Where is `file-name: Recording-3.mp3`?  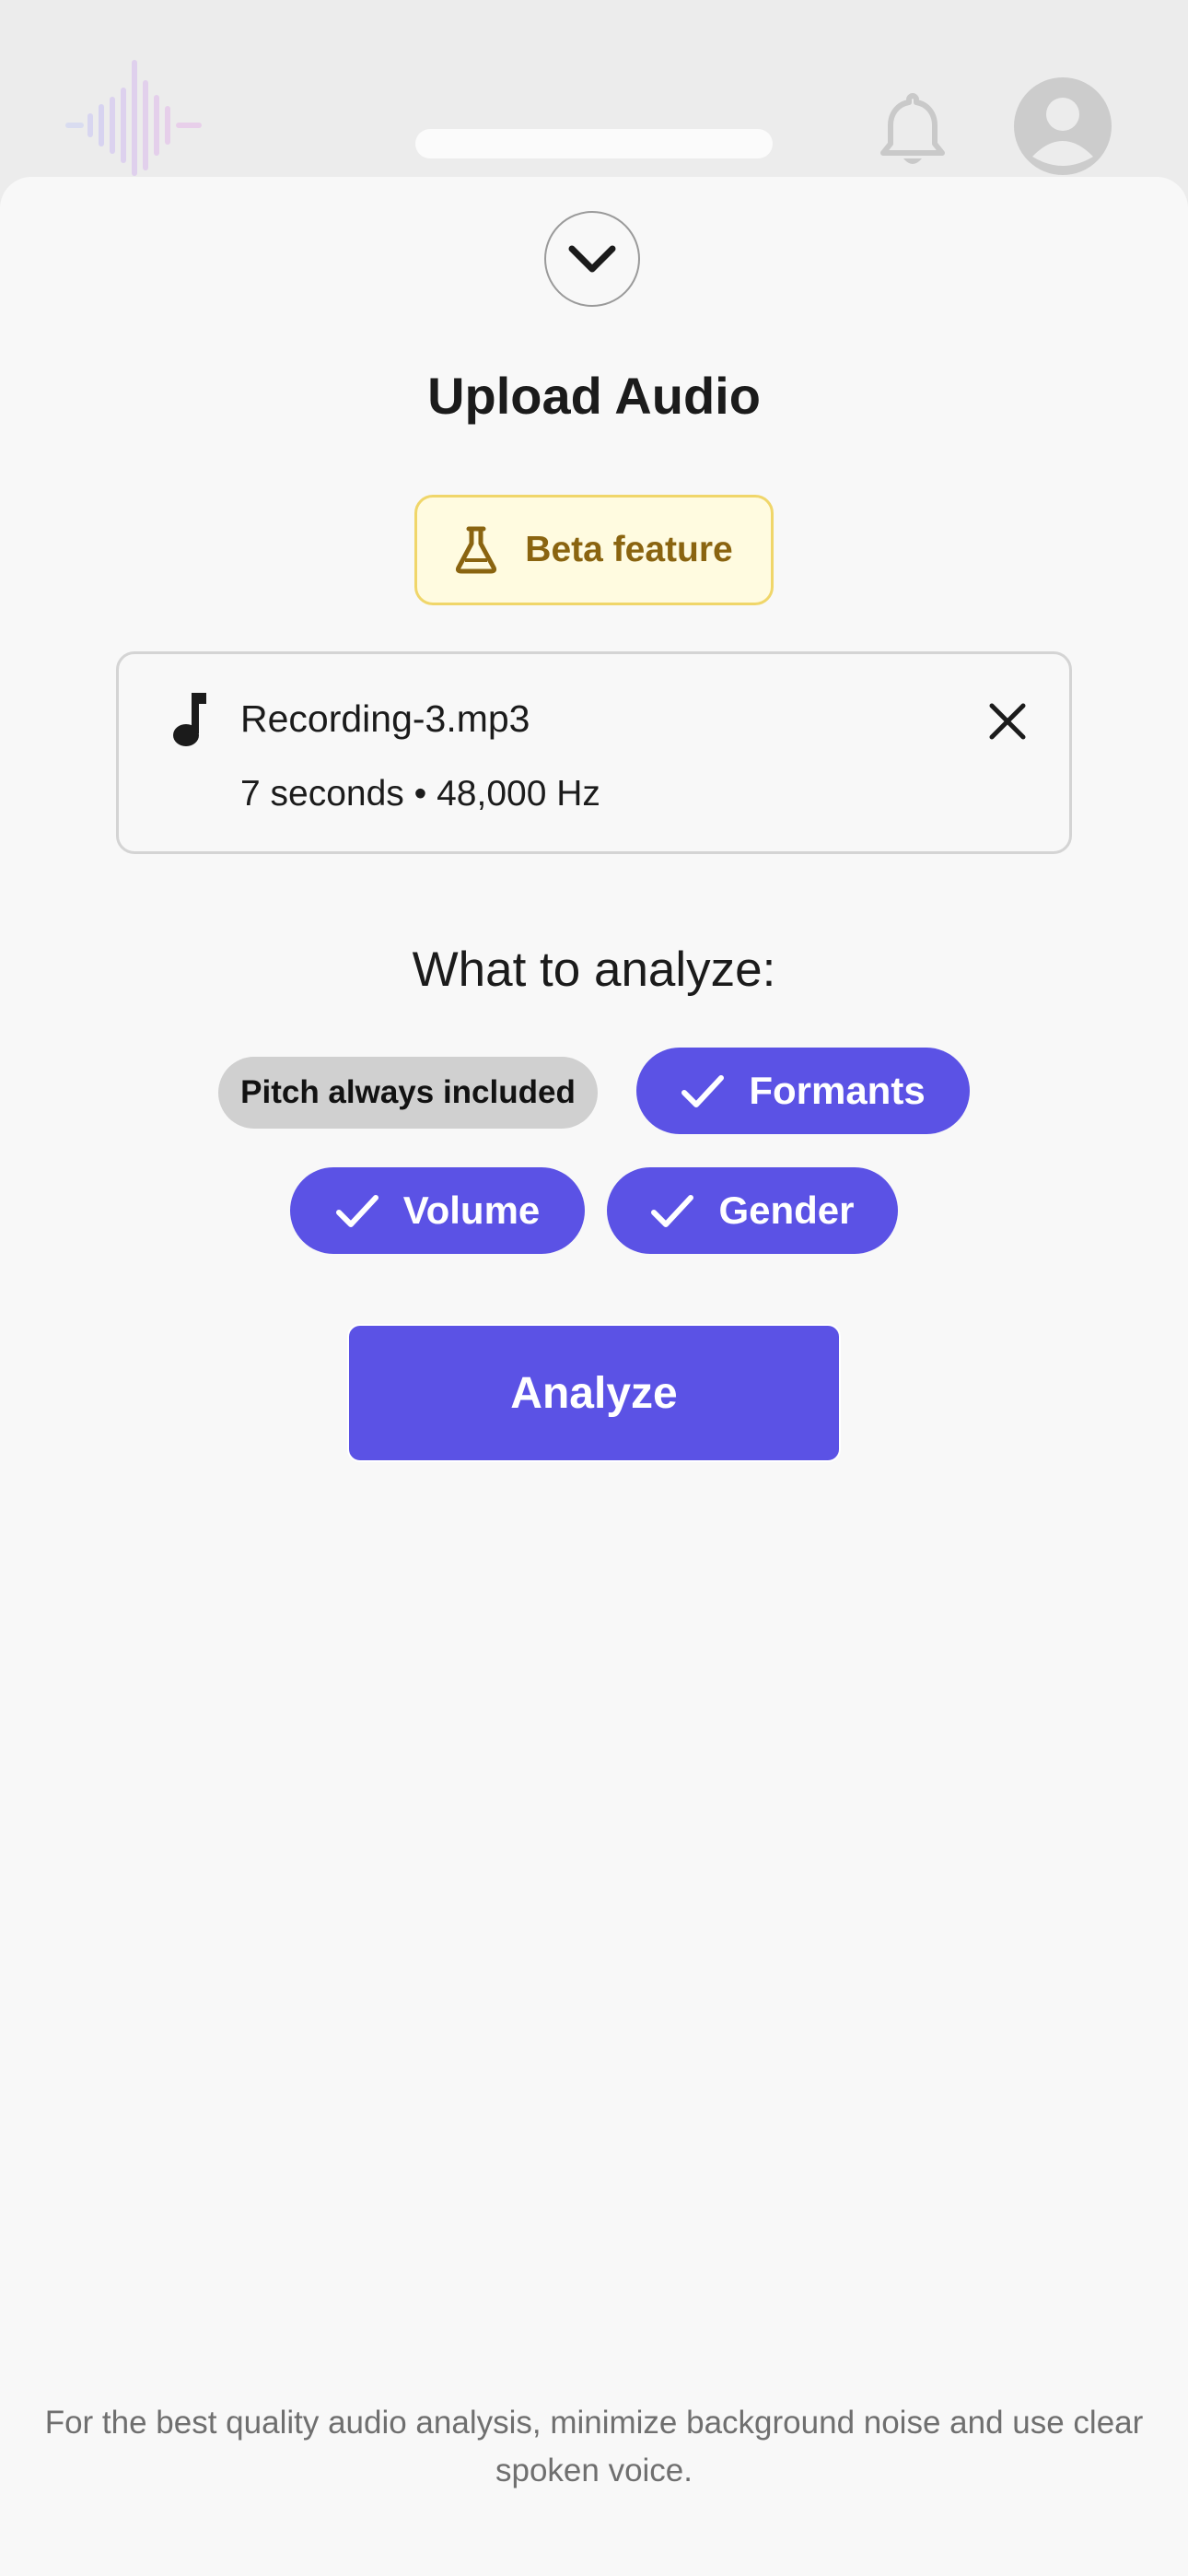 file-name: Recording-3.mp3 is located at coordinates (385, 718).